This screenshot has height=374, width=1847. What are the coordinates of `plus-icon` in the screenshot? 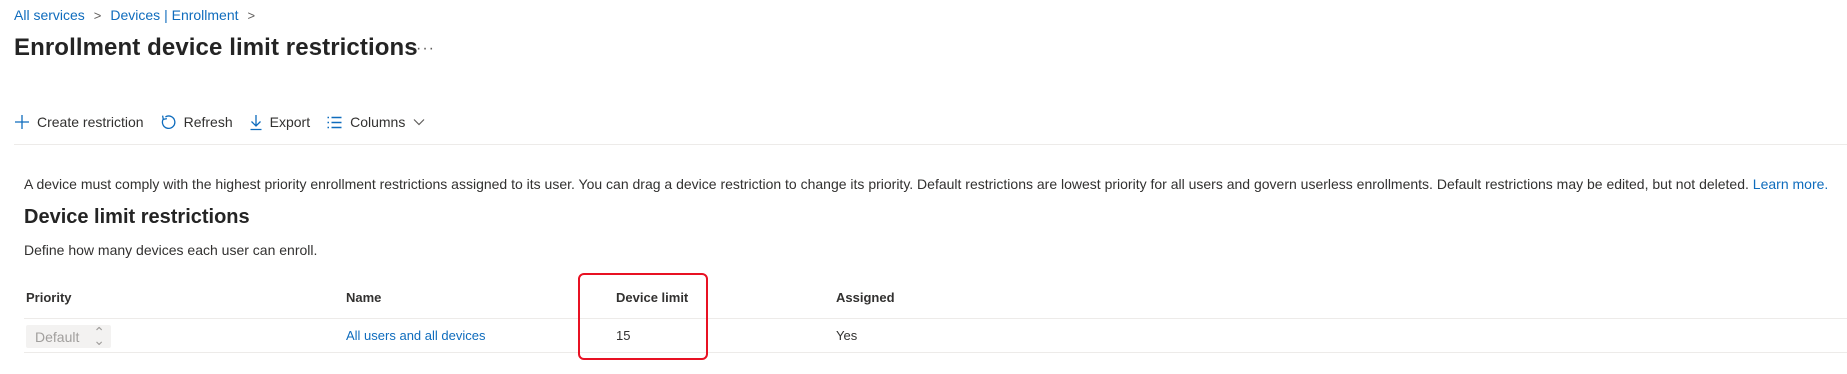 It's located at (22, 122).